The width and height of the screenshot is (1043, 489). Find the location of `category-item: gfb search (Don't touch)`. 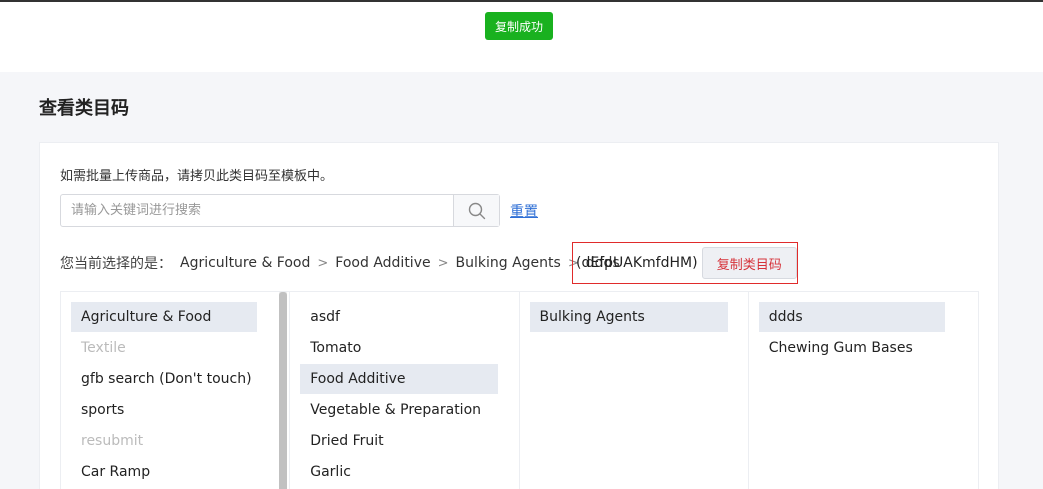

category-item: gfb search (Don't touch) is located at coordinates (164, 379).